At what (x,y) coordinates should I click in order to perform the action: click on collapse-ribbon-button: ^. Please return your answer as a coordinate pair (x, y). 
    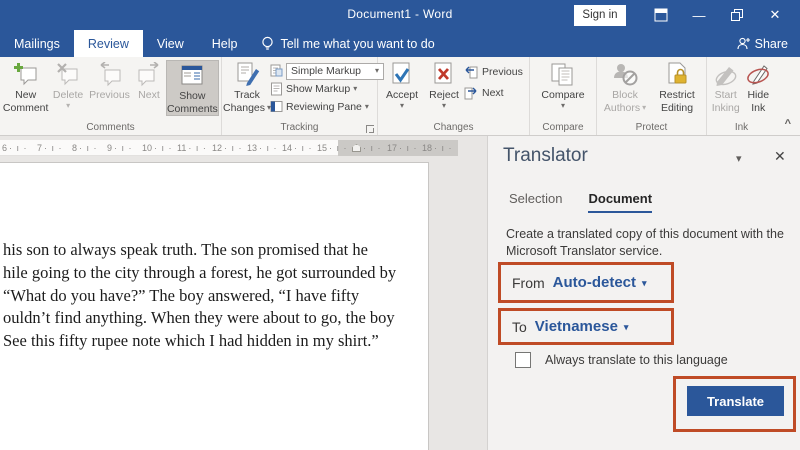
    Looking at the image, I should click on (788, 124).